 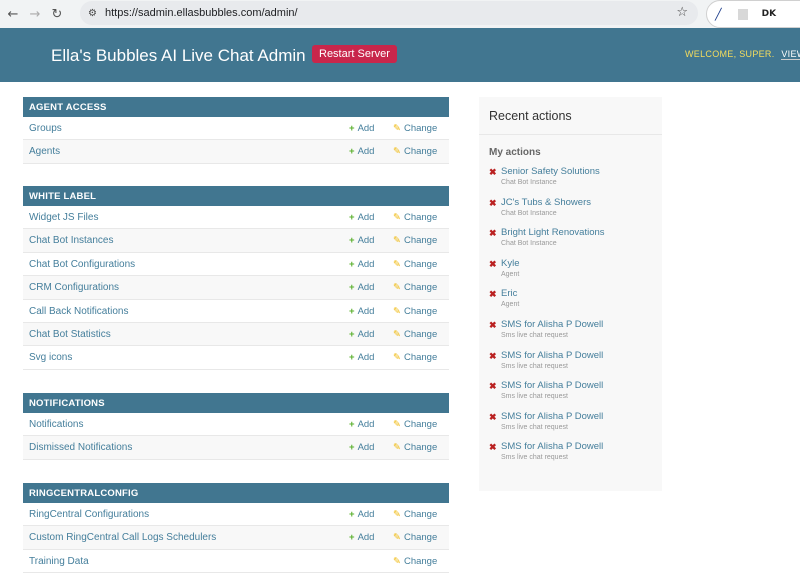 I want to click on reload-icon: ↻, so click(x=57, y=14).